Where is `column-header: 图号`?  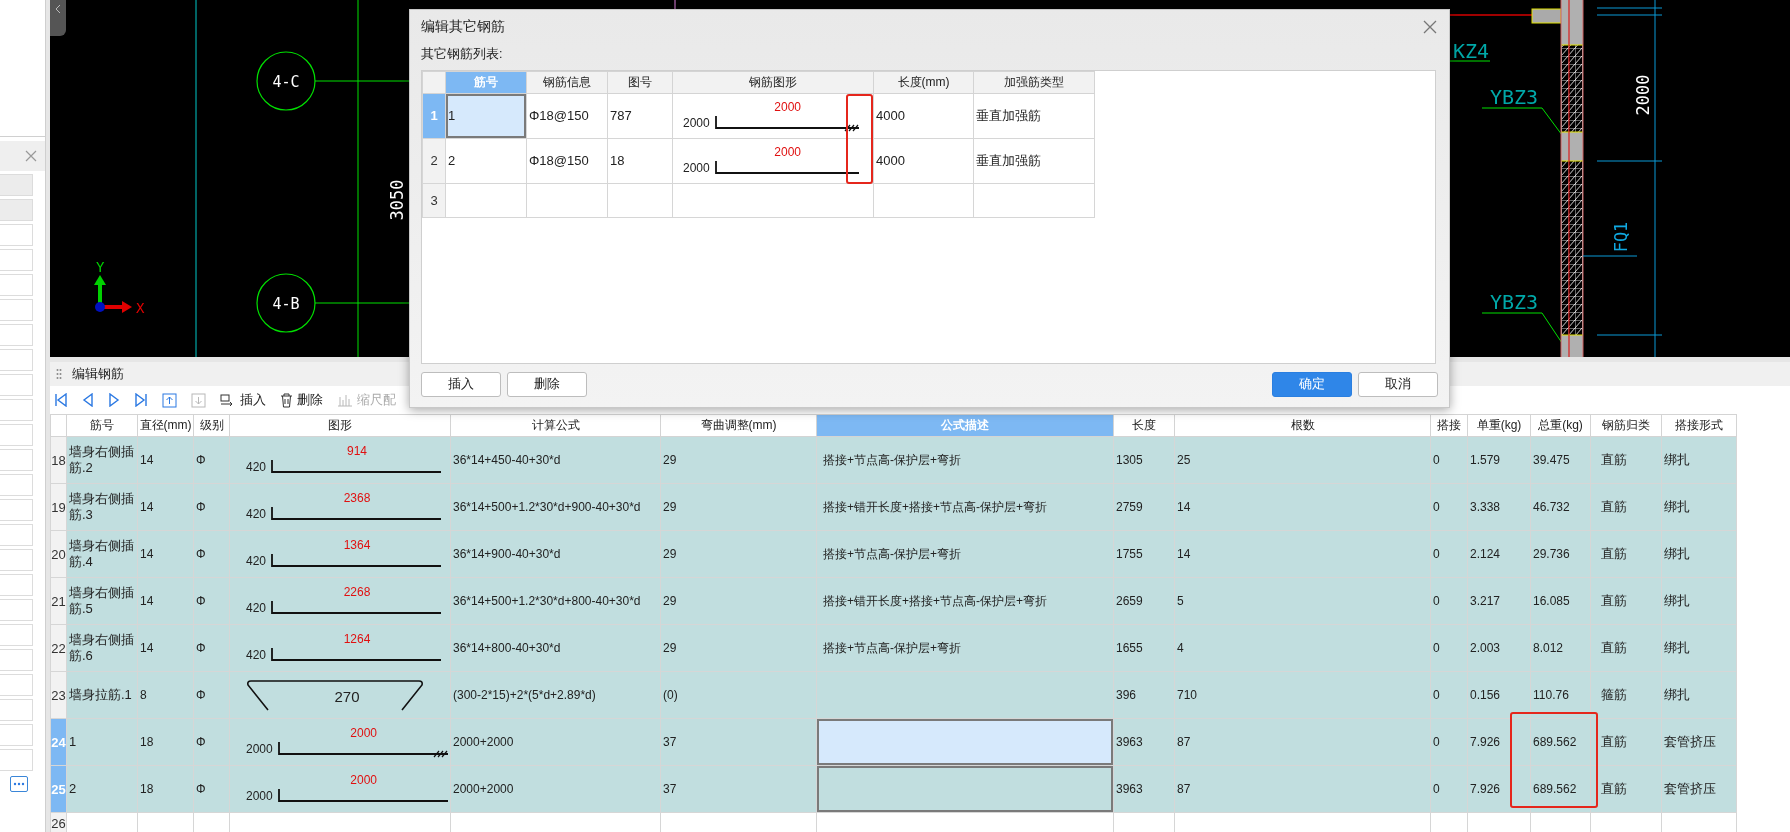
column-header: 图号 is located at coordinates (640, 82).